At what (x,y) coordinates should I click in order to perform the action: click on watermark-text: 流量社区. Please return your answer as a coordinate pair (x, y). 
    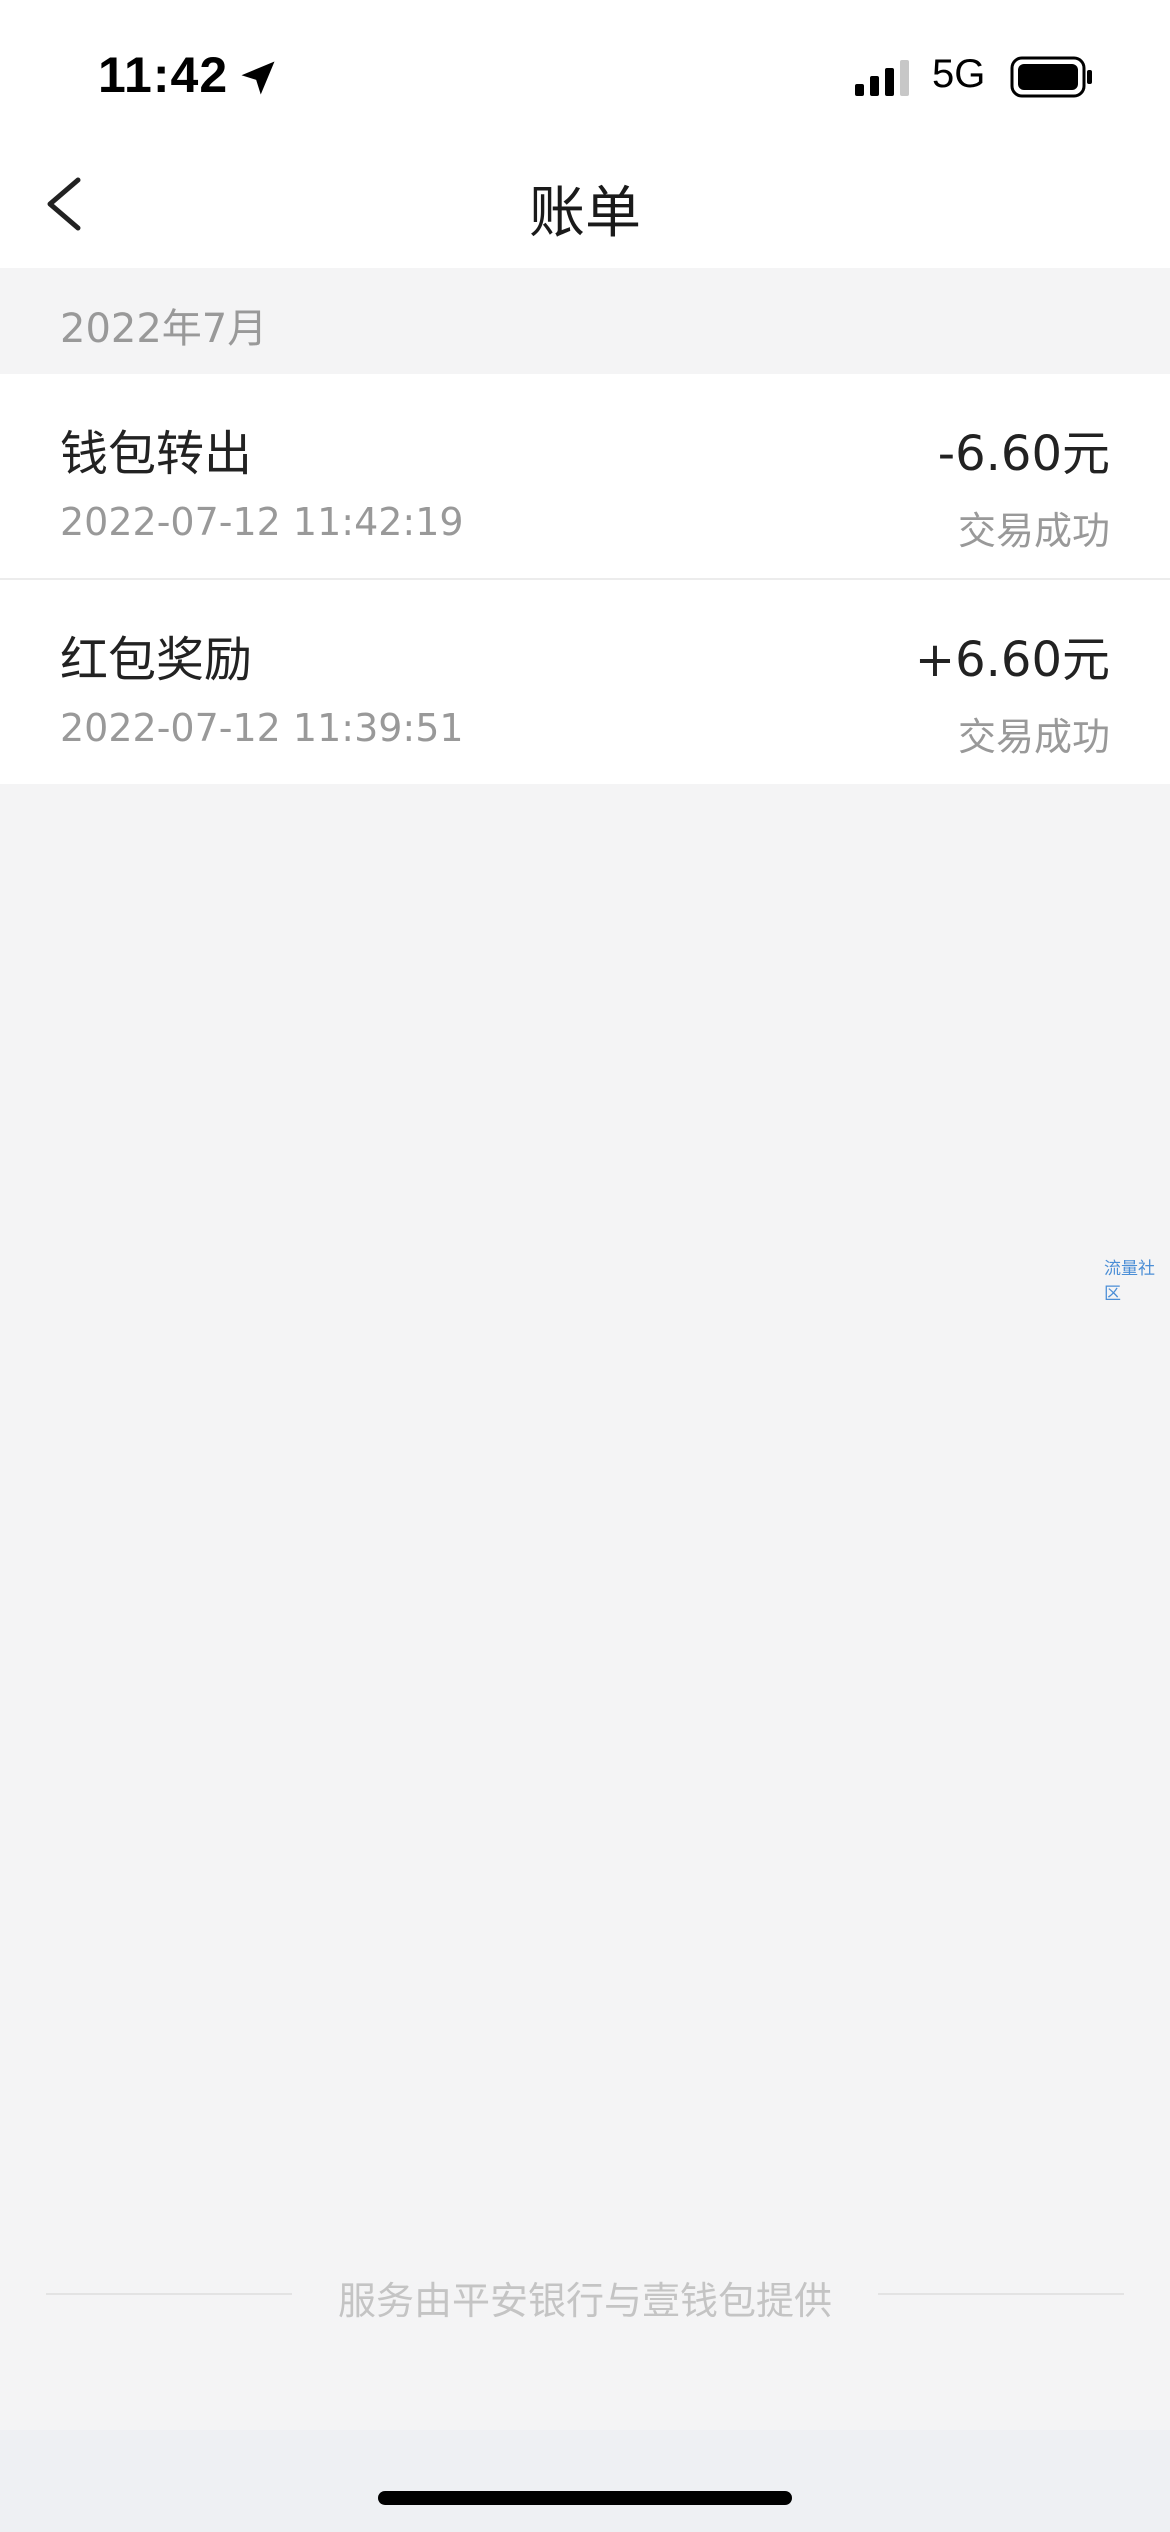
    Looking at the image, I should click on (1129, 1281).